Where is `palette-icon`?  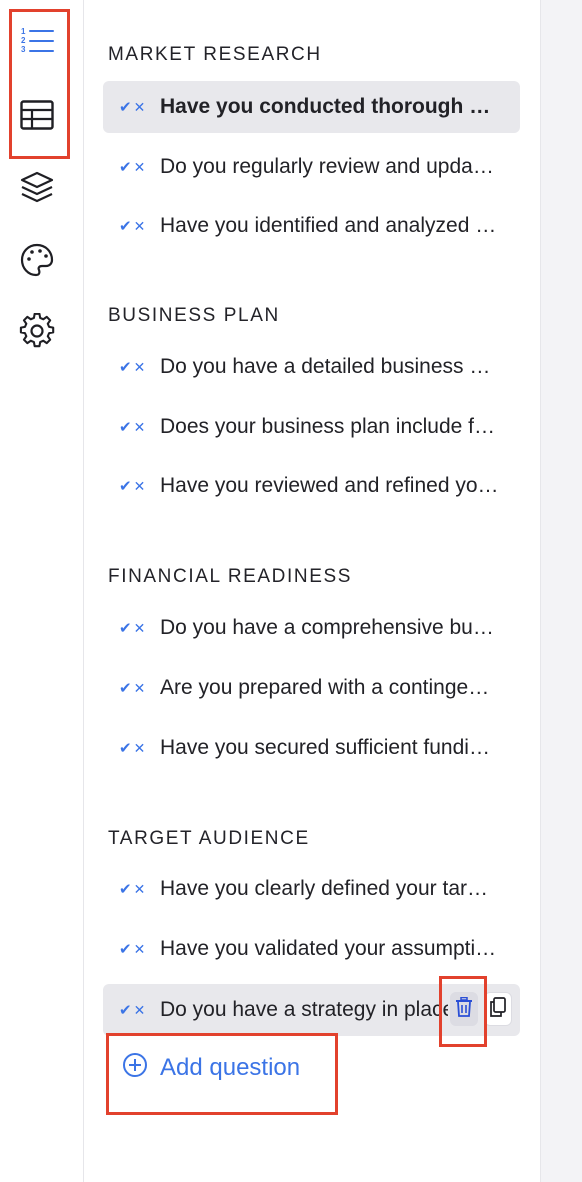 palette-icon is located at coordinates (37, 260).